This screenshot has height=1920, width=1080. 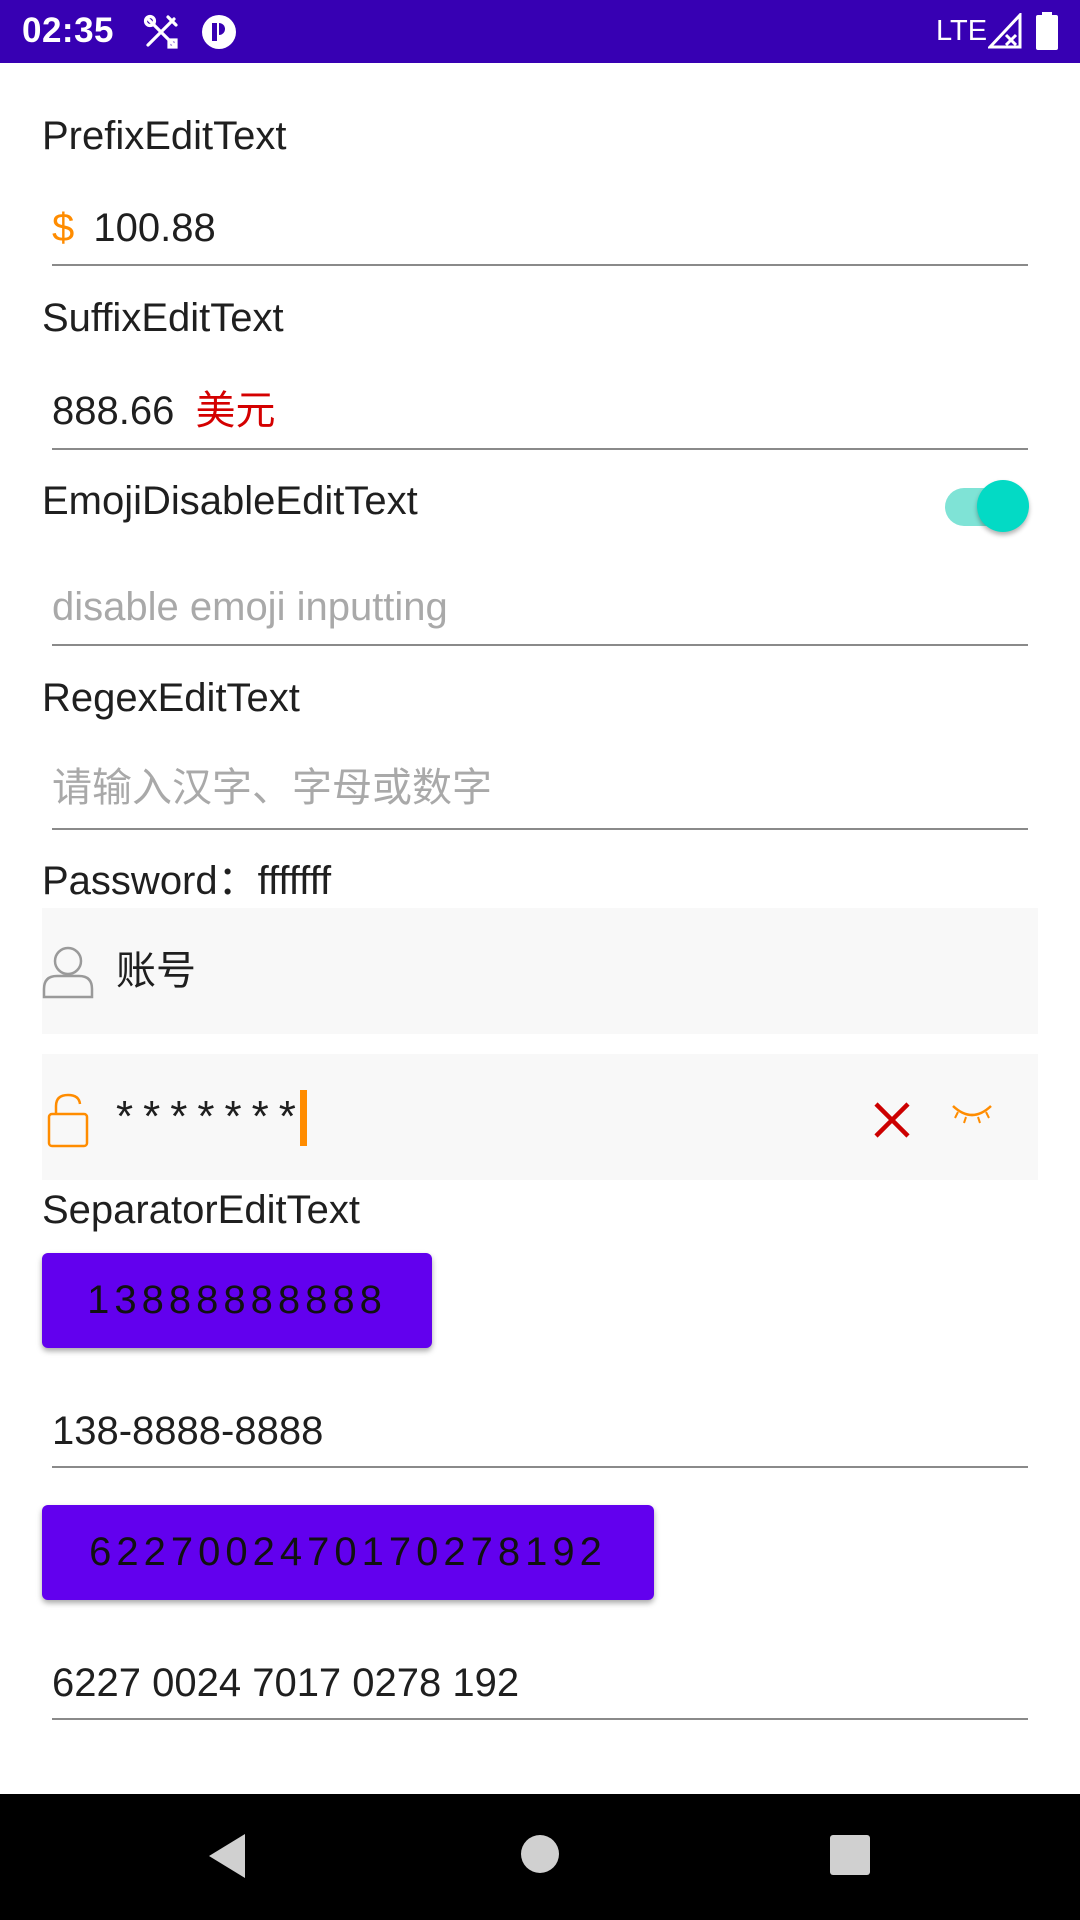 I want to click on prefix-input-value: 100.88, so click(x=154, y=228).